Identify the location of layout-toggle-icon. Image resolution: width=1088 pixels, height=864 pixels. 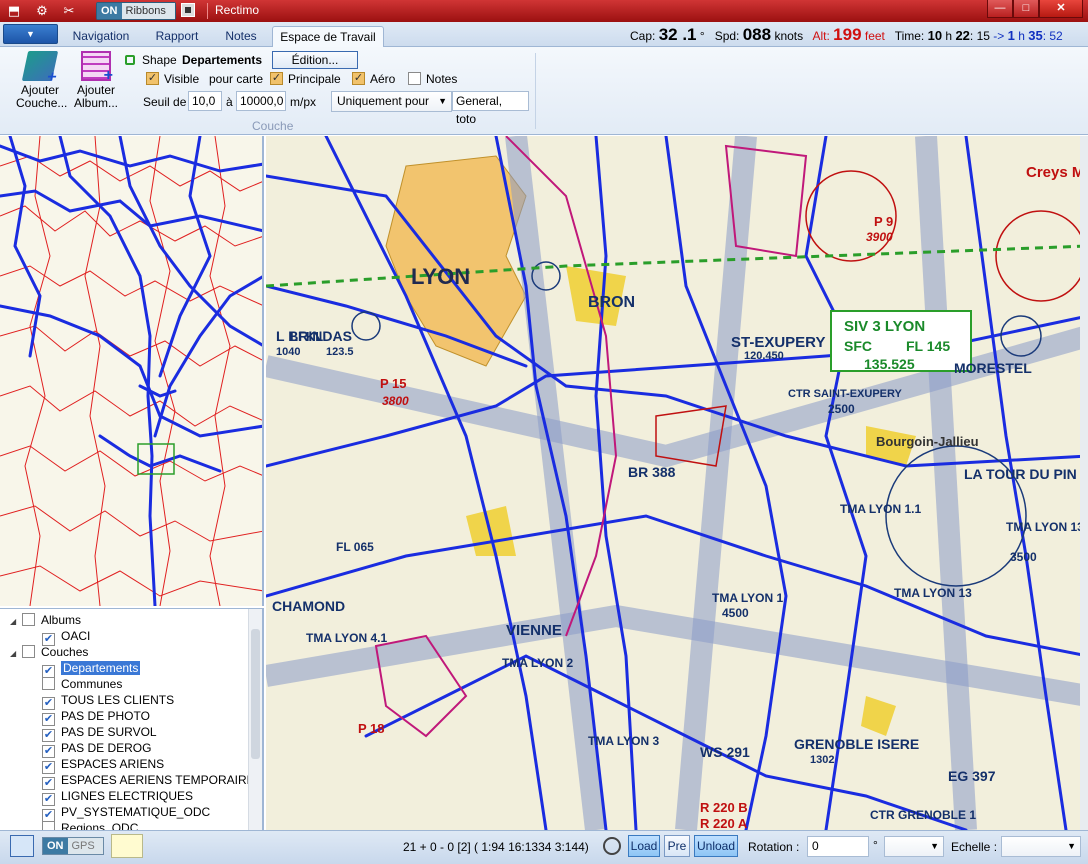
(22, 846).